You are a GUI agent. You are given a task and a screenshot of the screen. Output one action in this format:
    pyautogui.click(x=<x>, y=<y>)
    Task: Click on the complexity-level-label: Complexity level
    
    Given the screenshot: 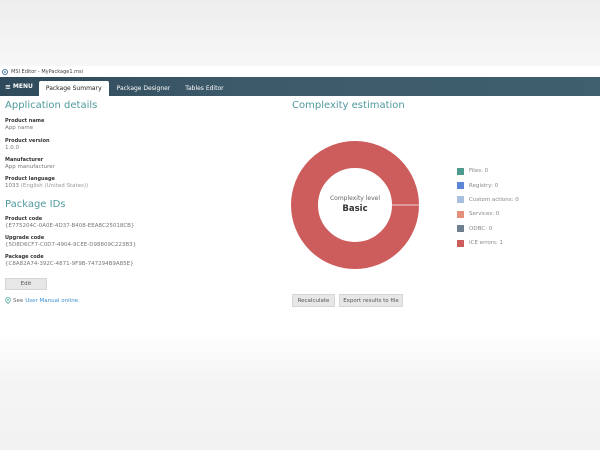 What is the action you would take?
    pyautogui.click(x=355, y=198)
    